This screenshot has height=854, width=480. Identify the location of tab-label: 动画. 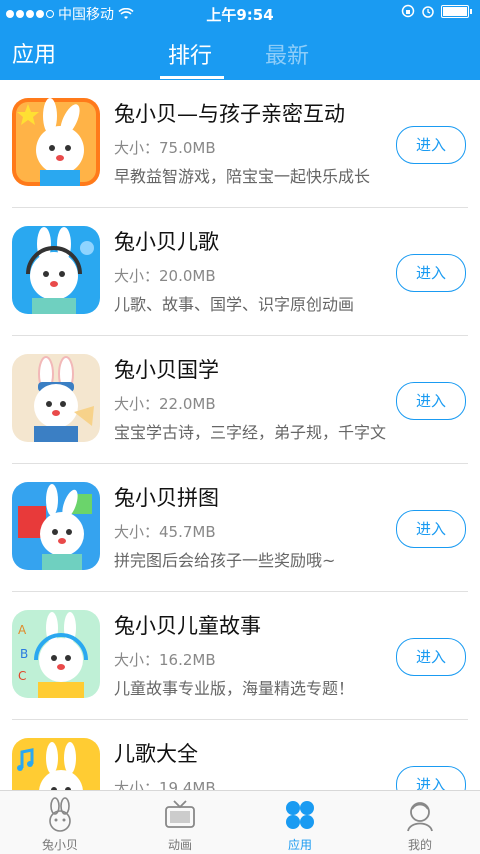
(179, 845).